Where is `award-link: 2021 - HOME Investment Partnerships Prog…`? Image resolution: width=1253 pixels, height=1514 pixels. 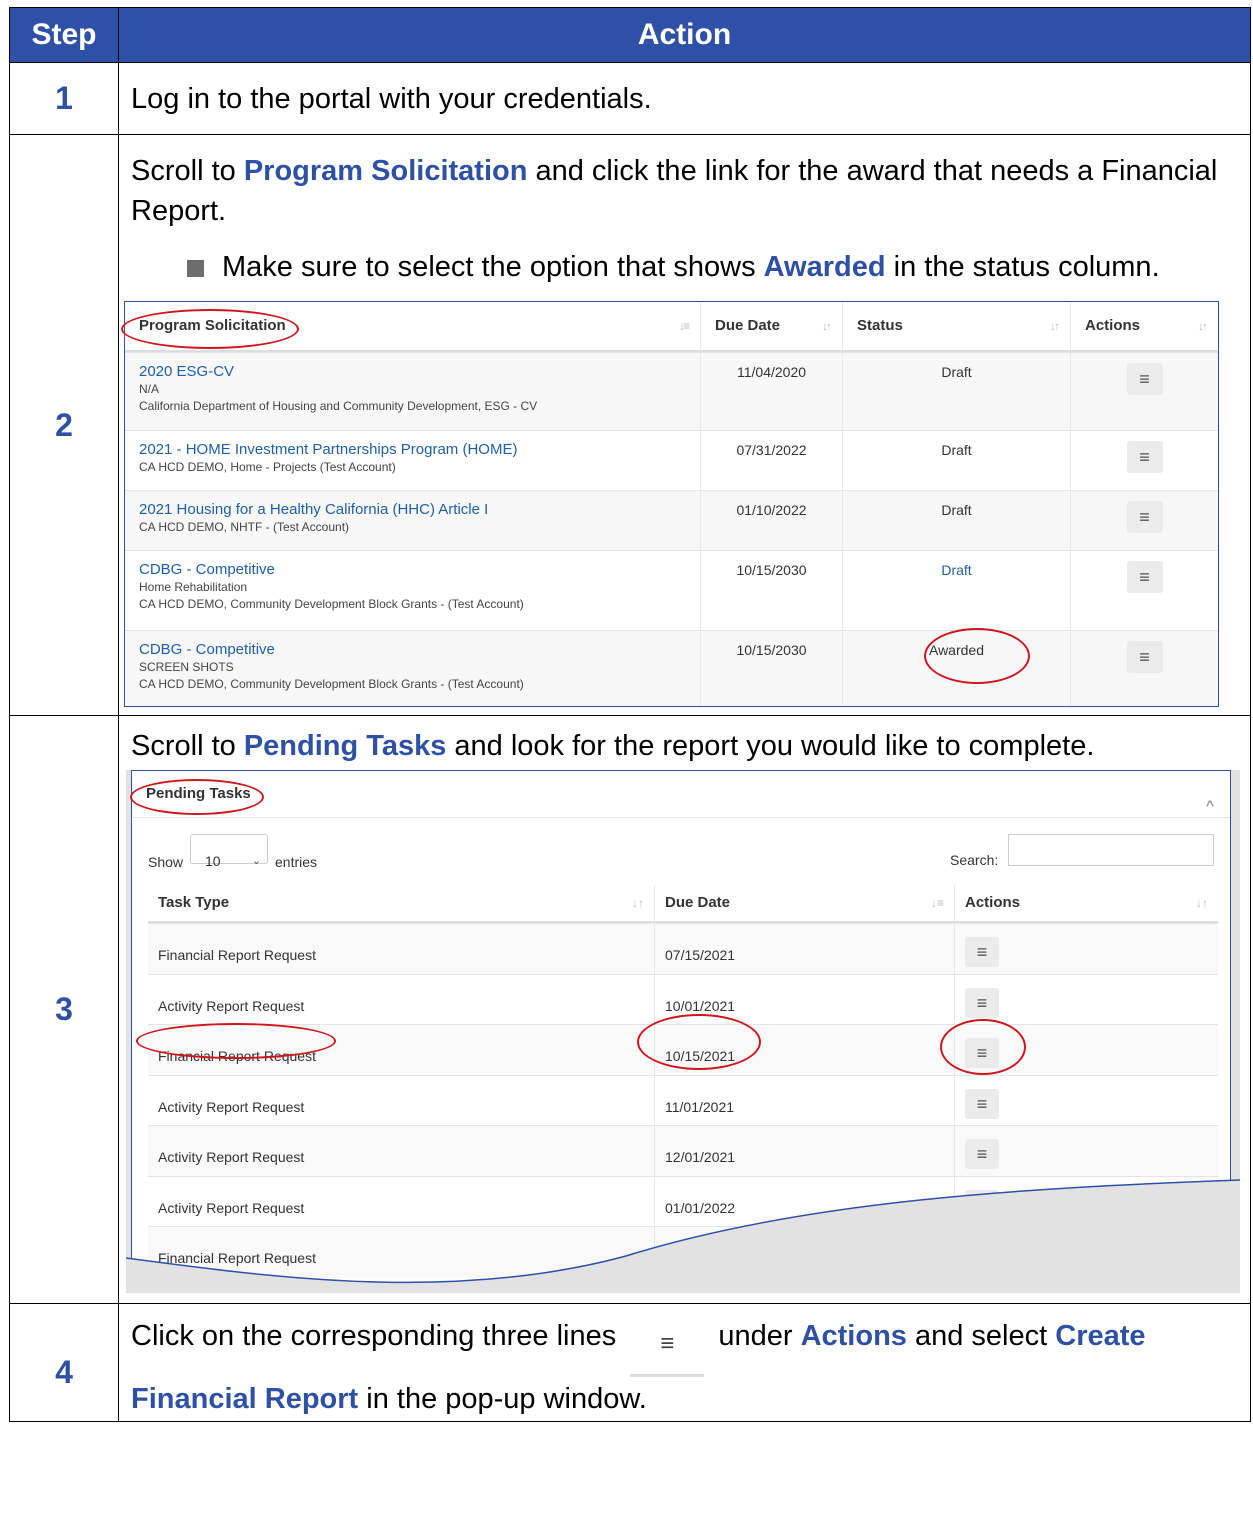
award-link: 2021 - HOME Investment Partnerships Prog… is located at coordinates (412, 450).